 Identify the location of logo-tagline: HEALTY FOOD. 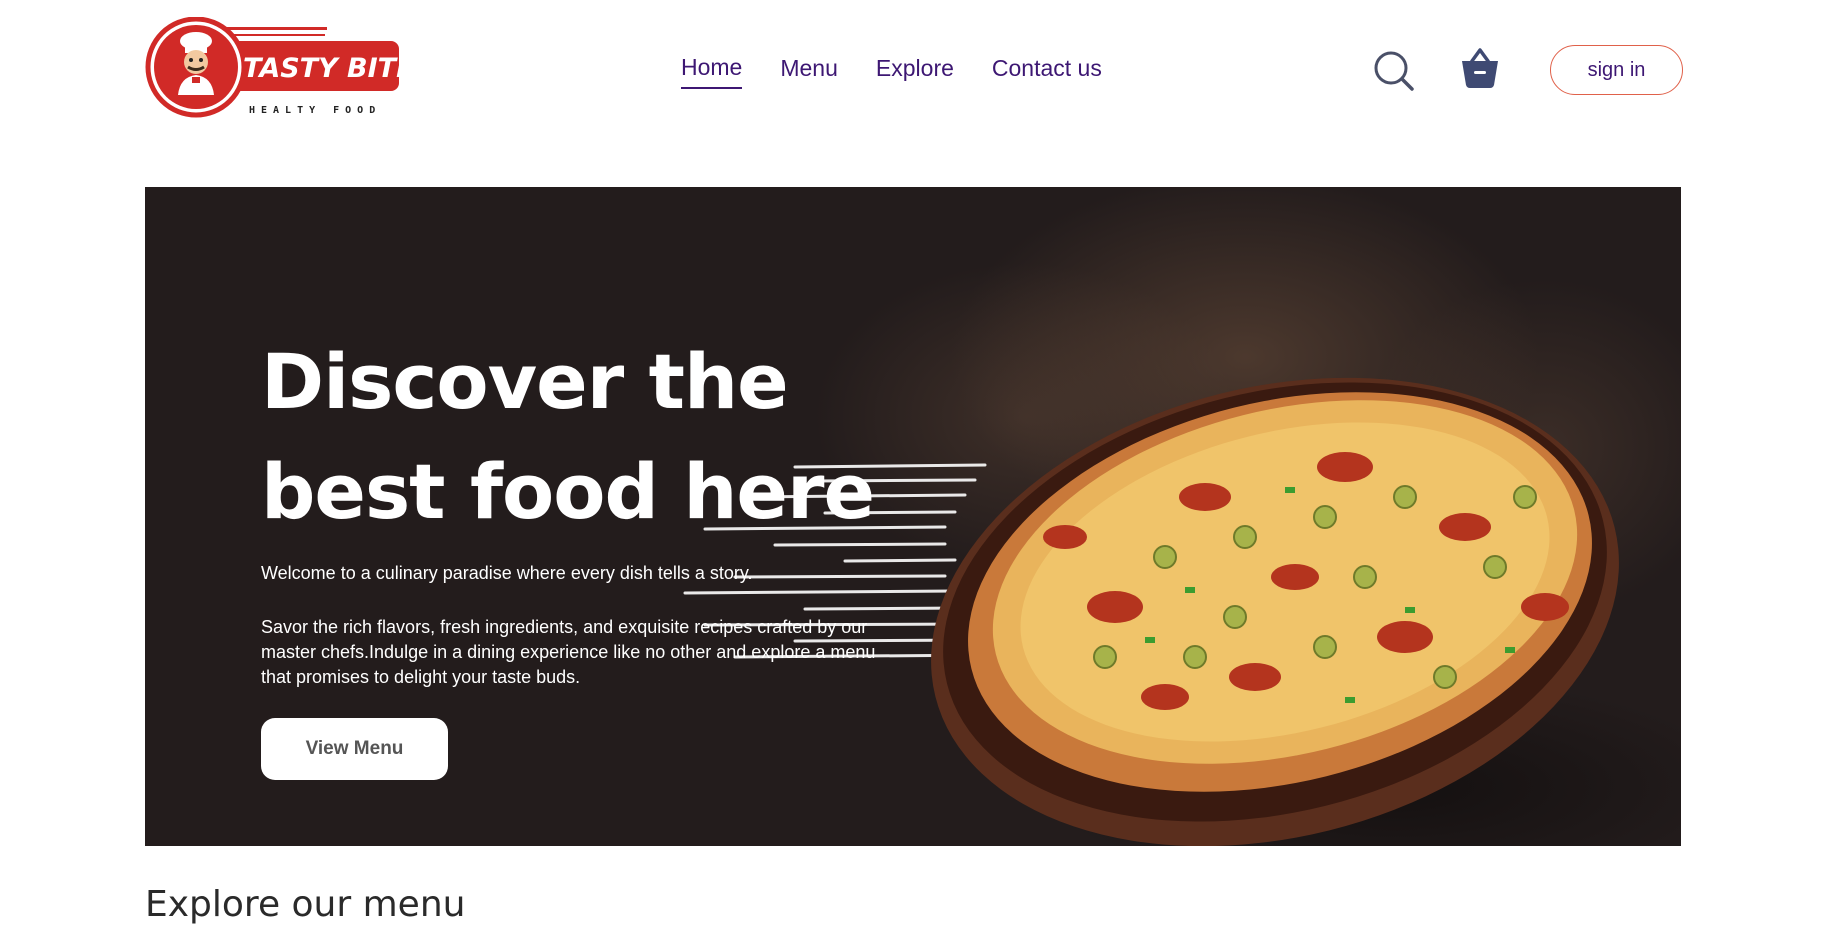
(315, 110).